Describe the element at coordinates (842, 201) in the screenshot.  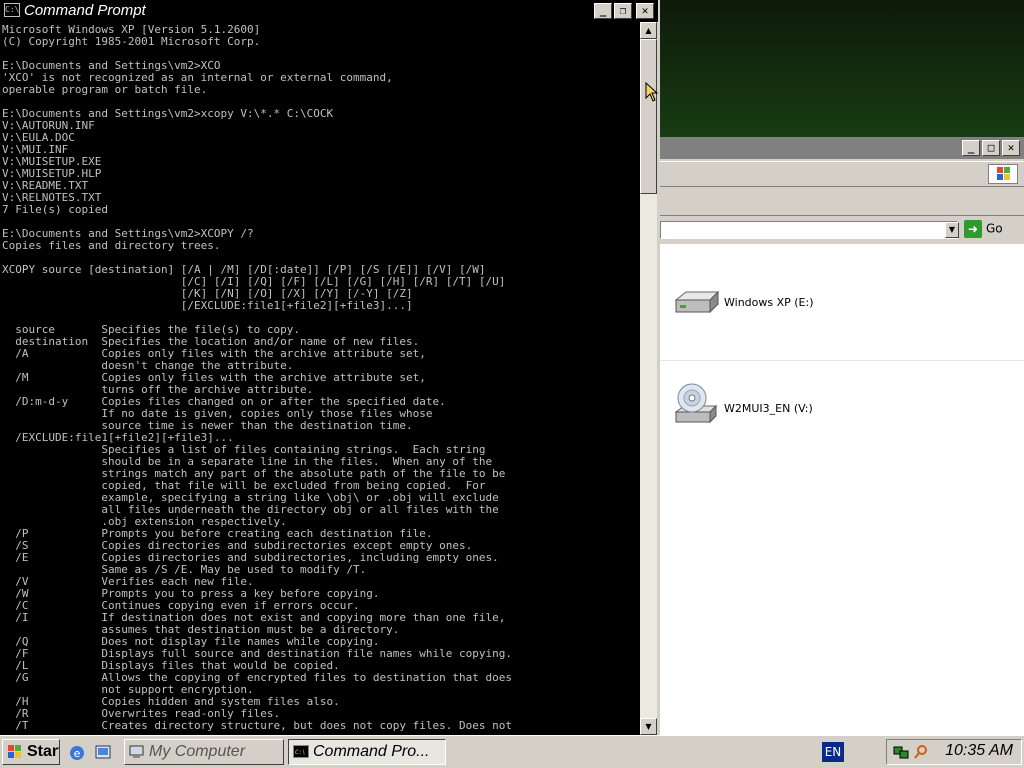
I see `explorer-toolbar` at that location.